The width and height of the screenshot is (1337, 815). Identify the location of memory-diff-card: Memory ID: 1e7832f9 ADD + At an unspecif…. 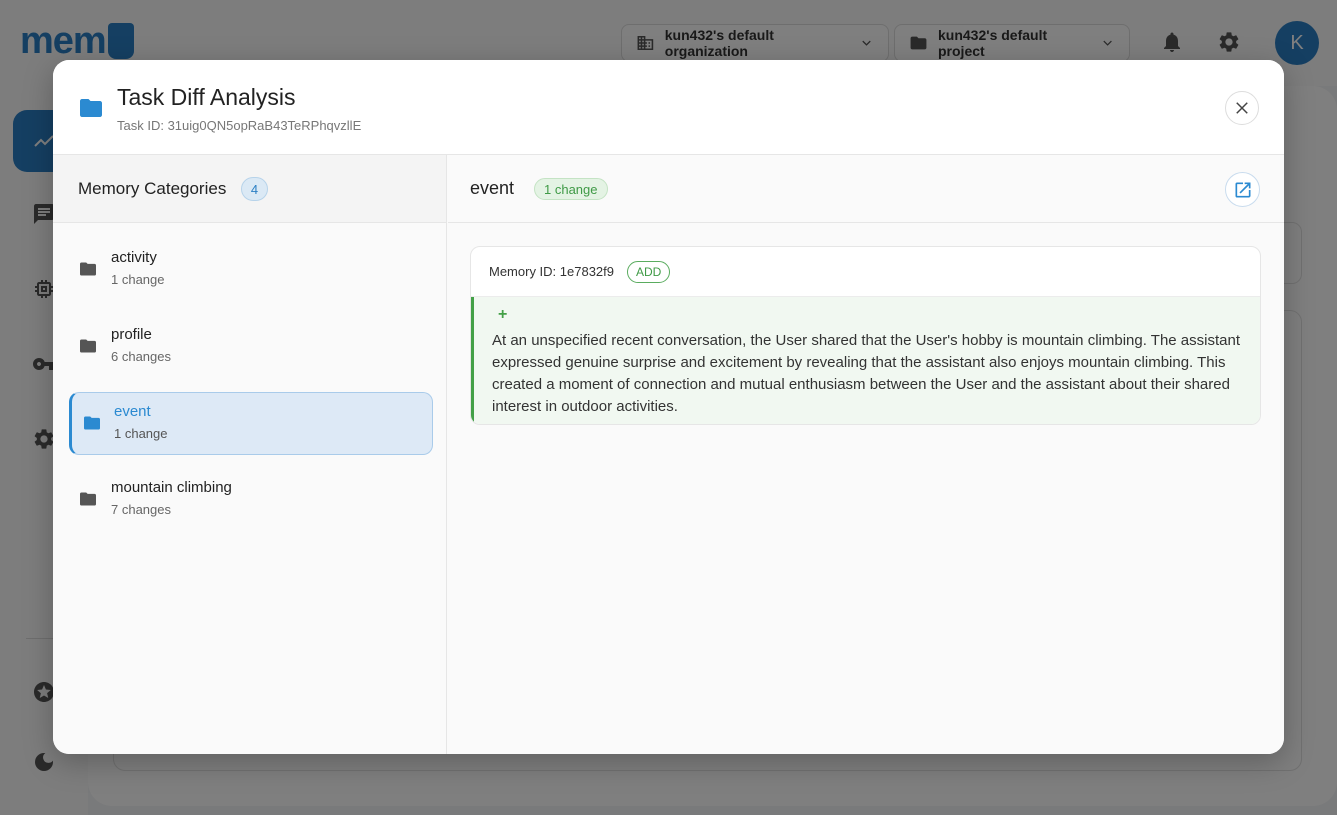
(865, 335).